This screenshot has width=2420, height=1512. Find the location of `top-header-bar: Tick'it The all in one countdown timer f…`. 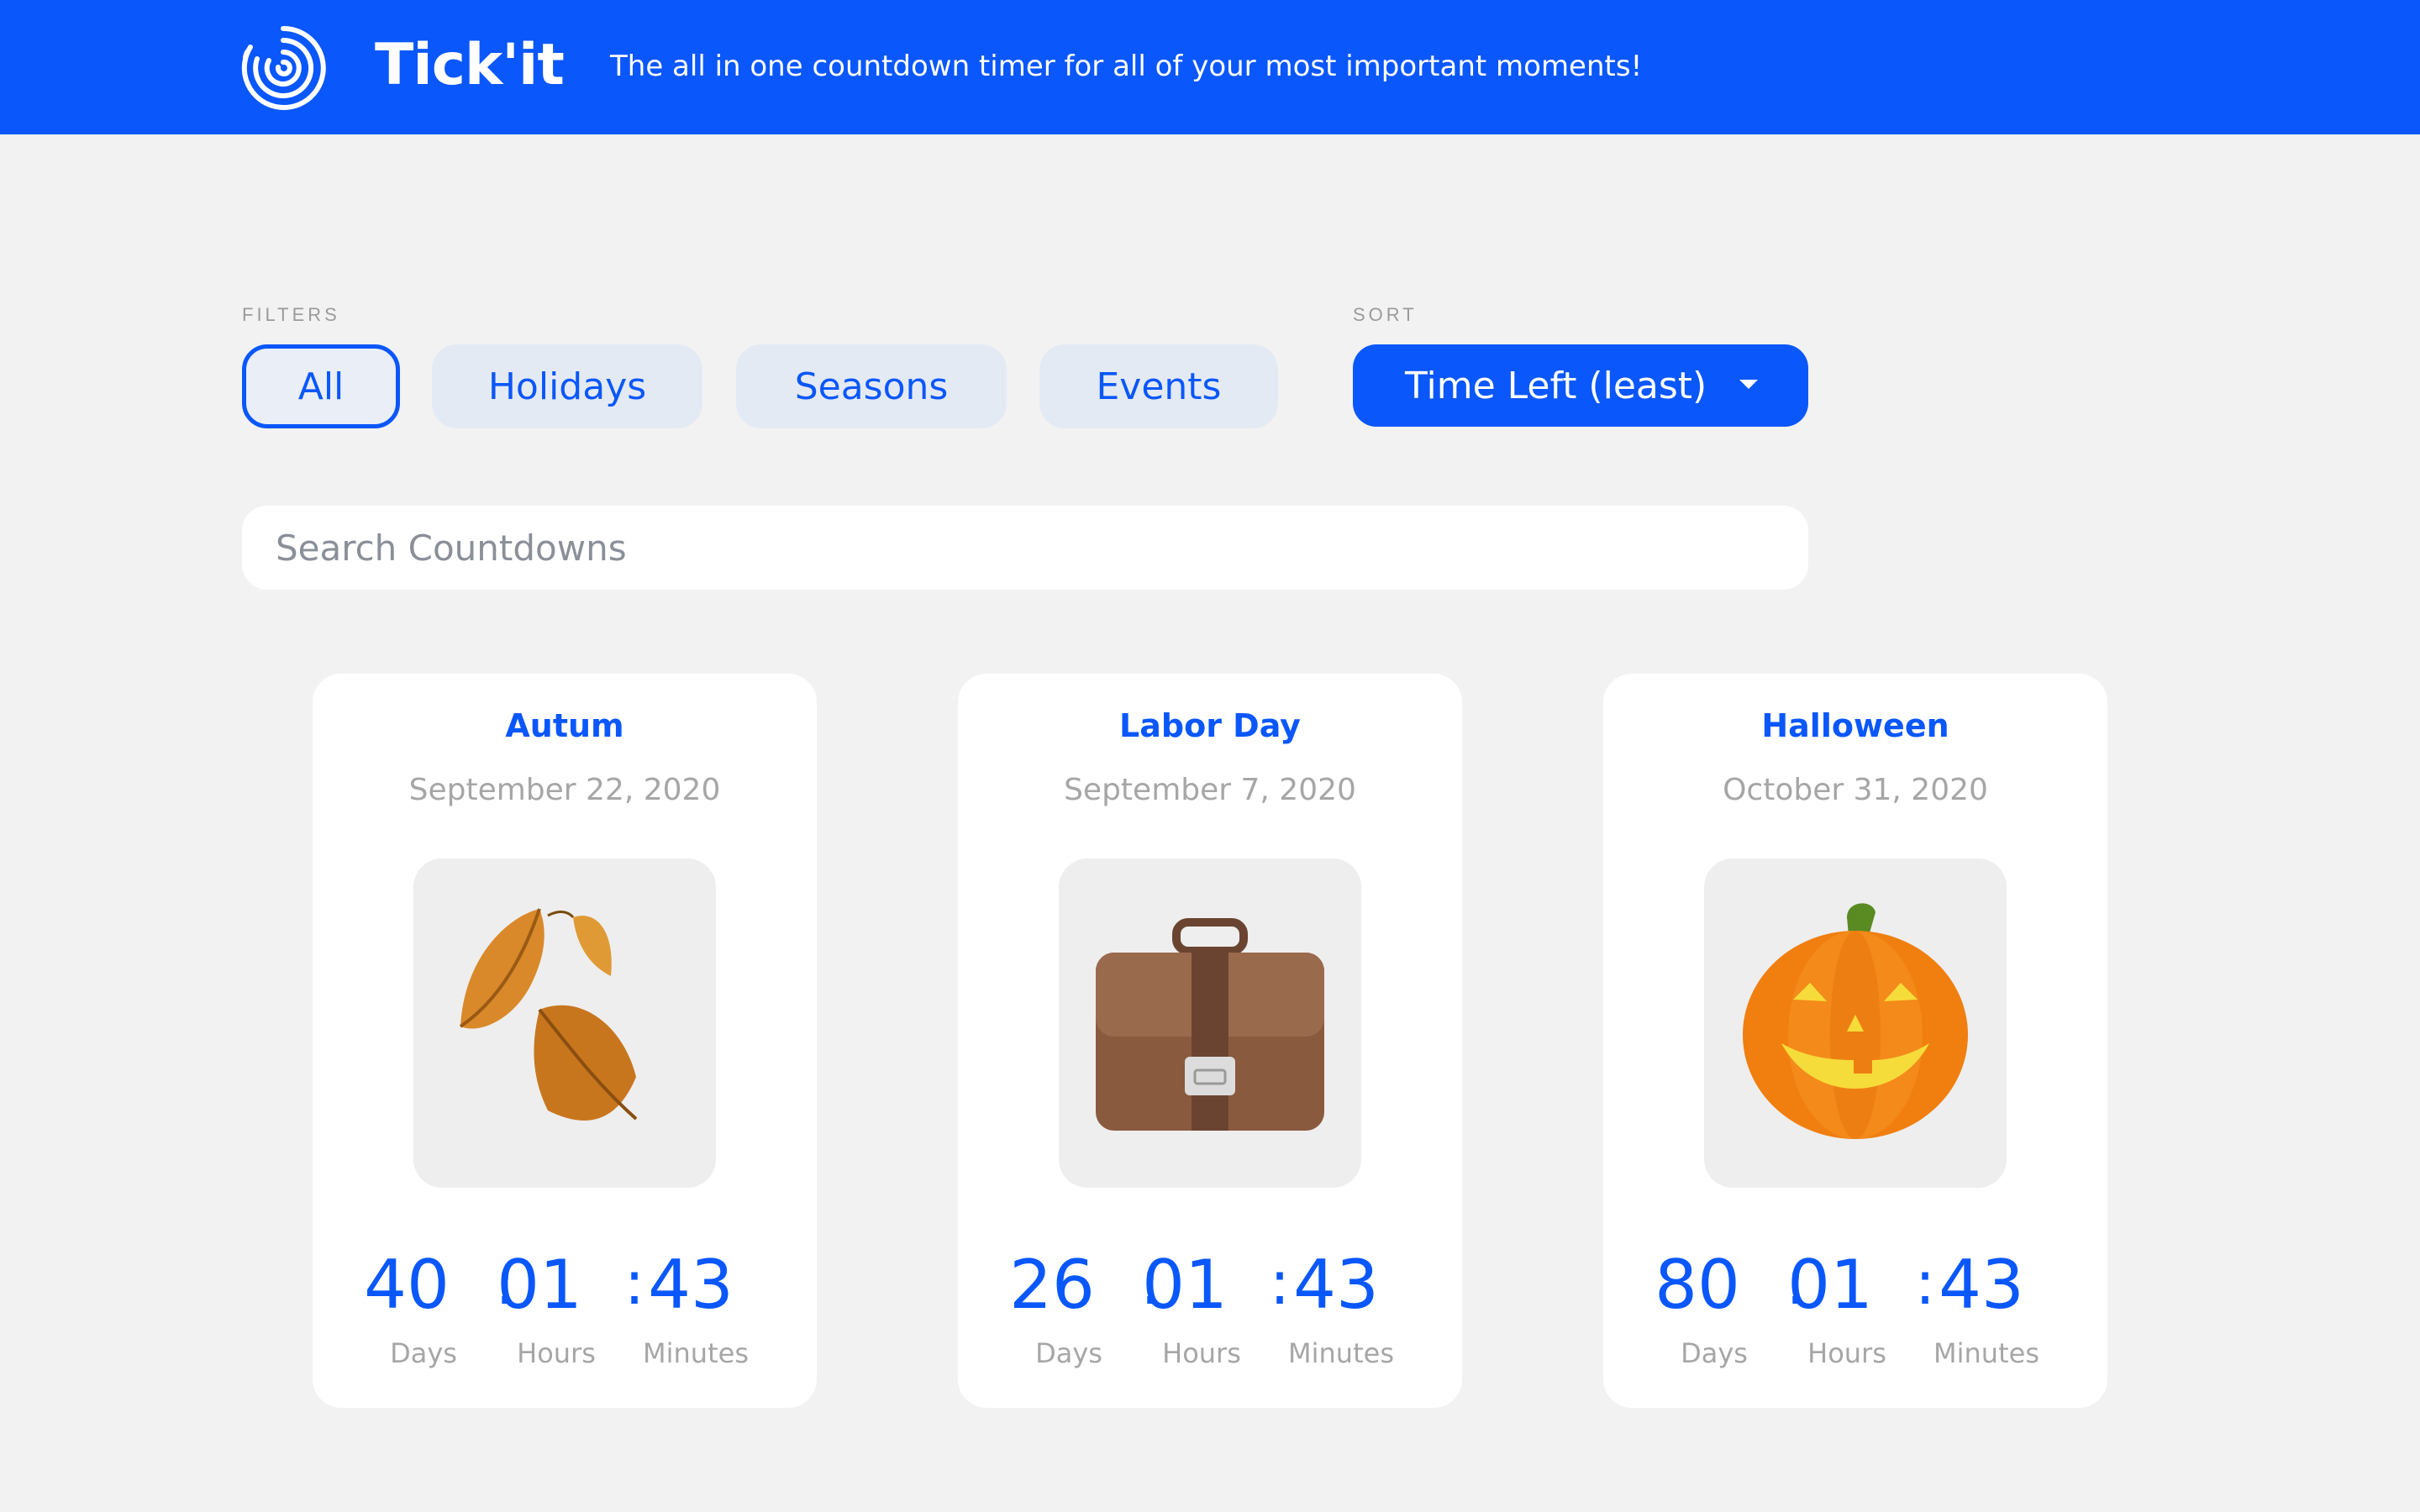

top-header-bar: Tick'it The all in one countdown timer f… is located at coordinates (1210, 67).